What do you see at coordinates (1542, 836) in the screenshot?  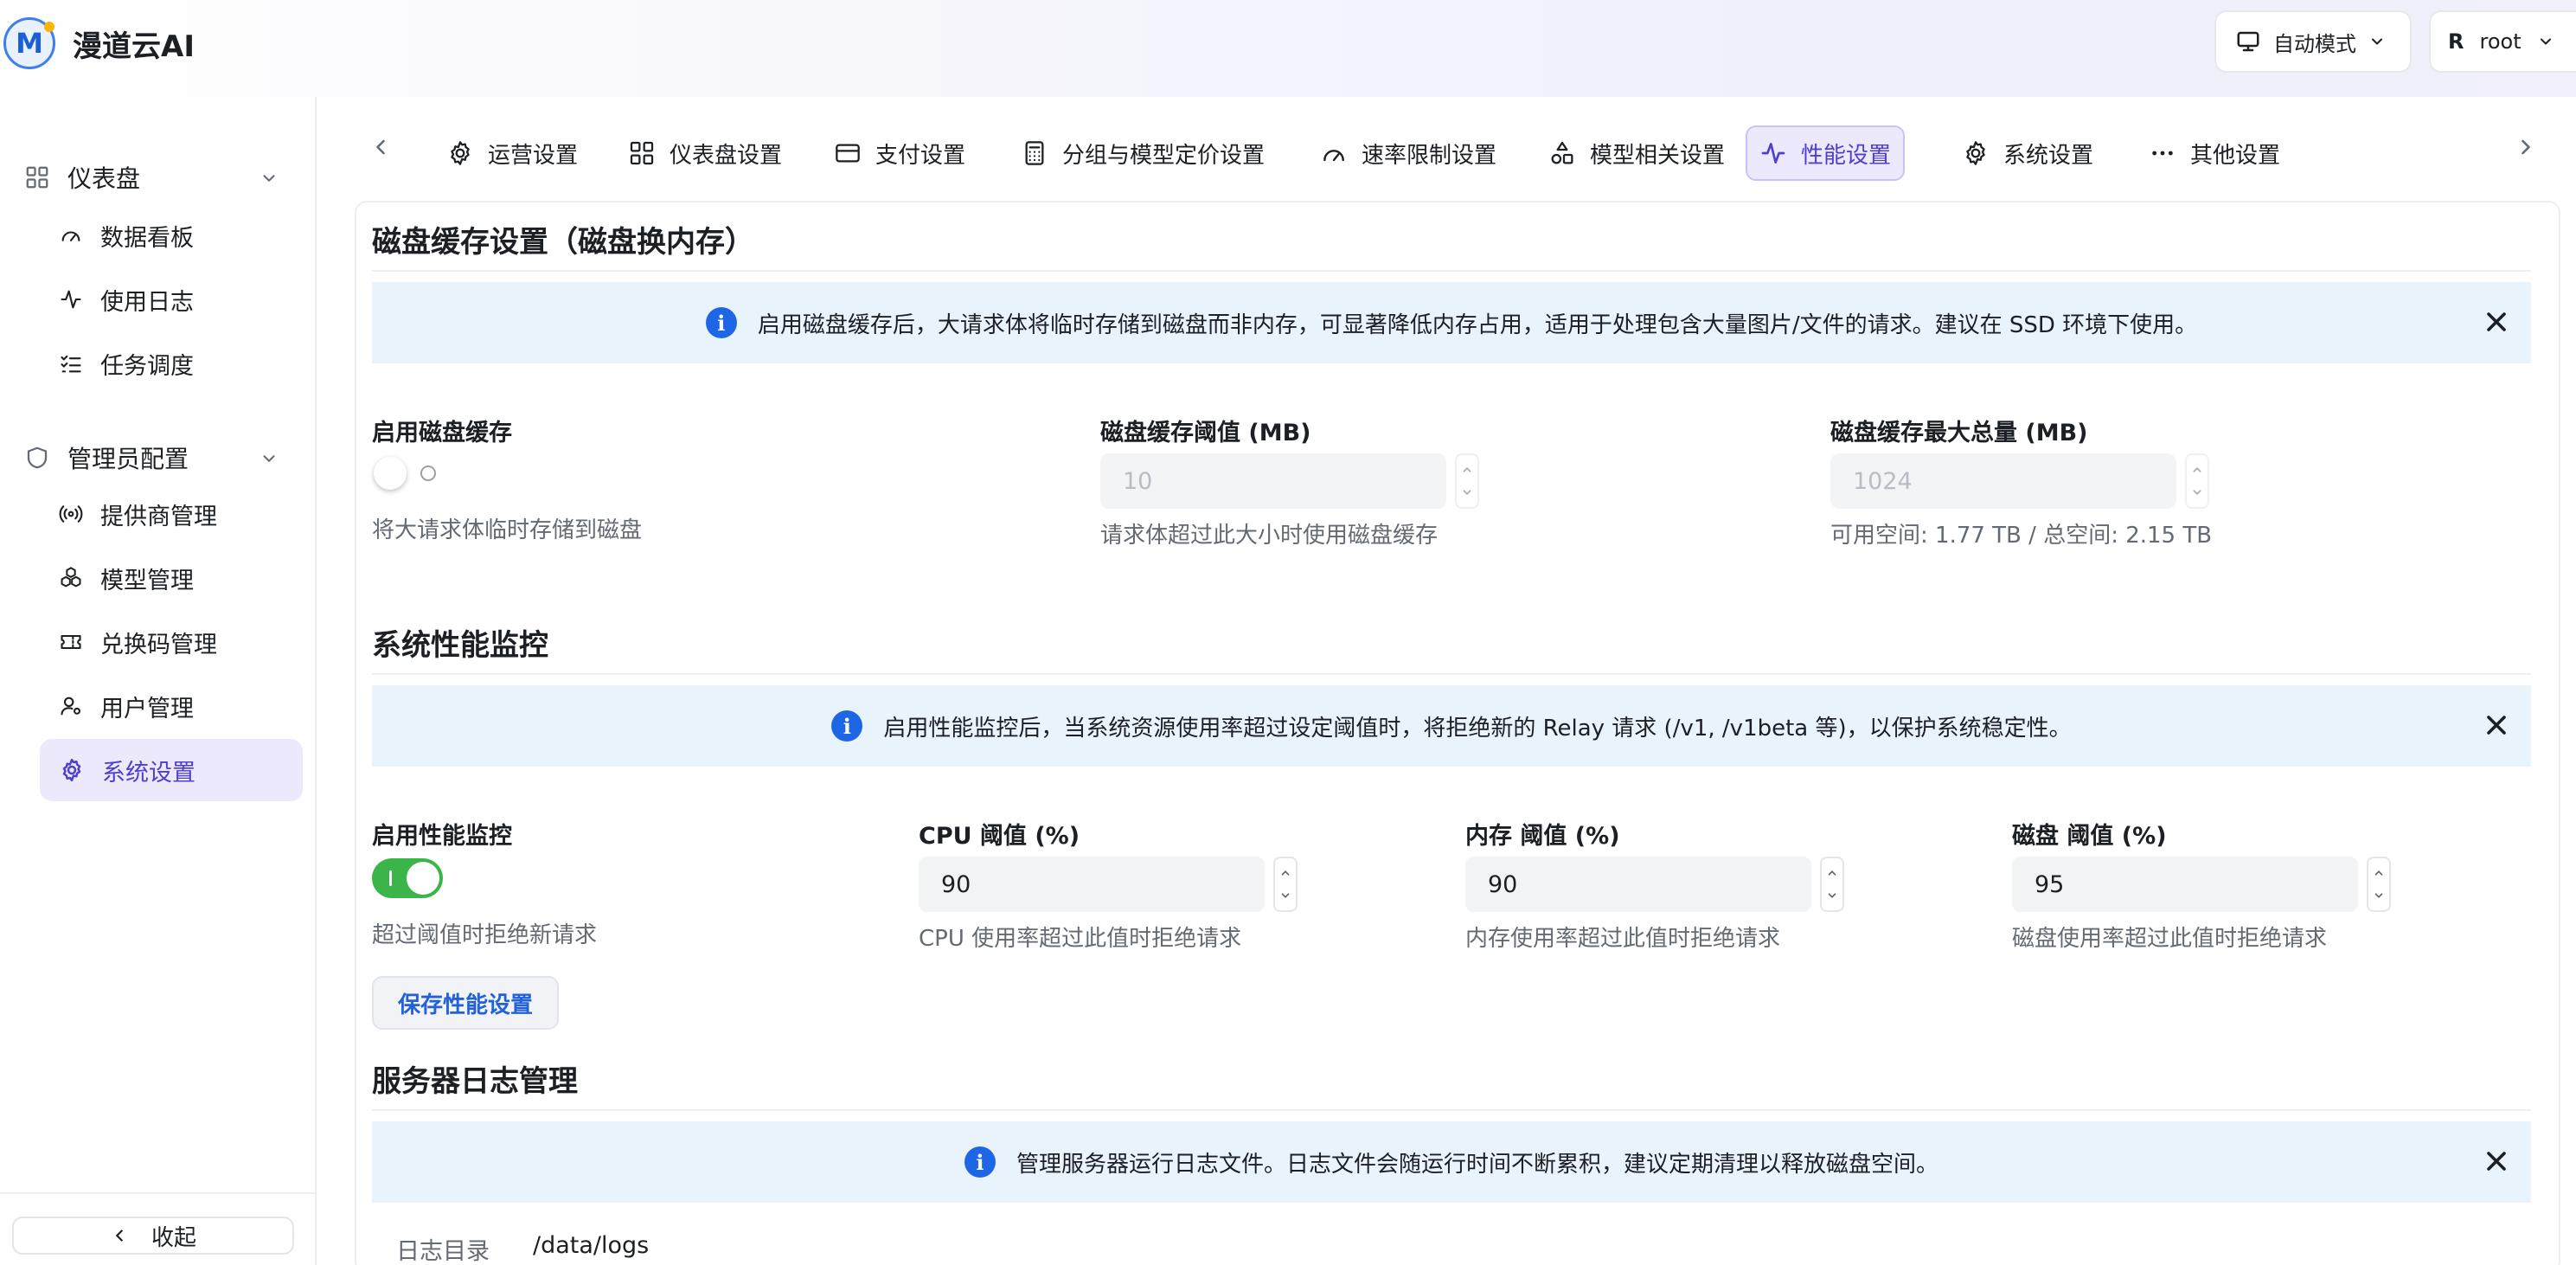 I see `mem-threshold-label: 内存 阈值 (%)` at bounding box center [1542, 836].